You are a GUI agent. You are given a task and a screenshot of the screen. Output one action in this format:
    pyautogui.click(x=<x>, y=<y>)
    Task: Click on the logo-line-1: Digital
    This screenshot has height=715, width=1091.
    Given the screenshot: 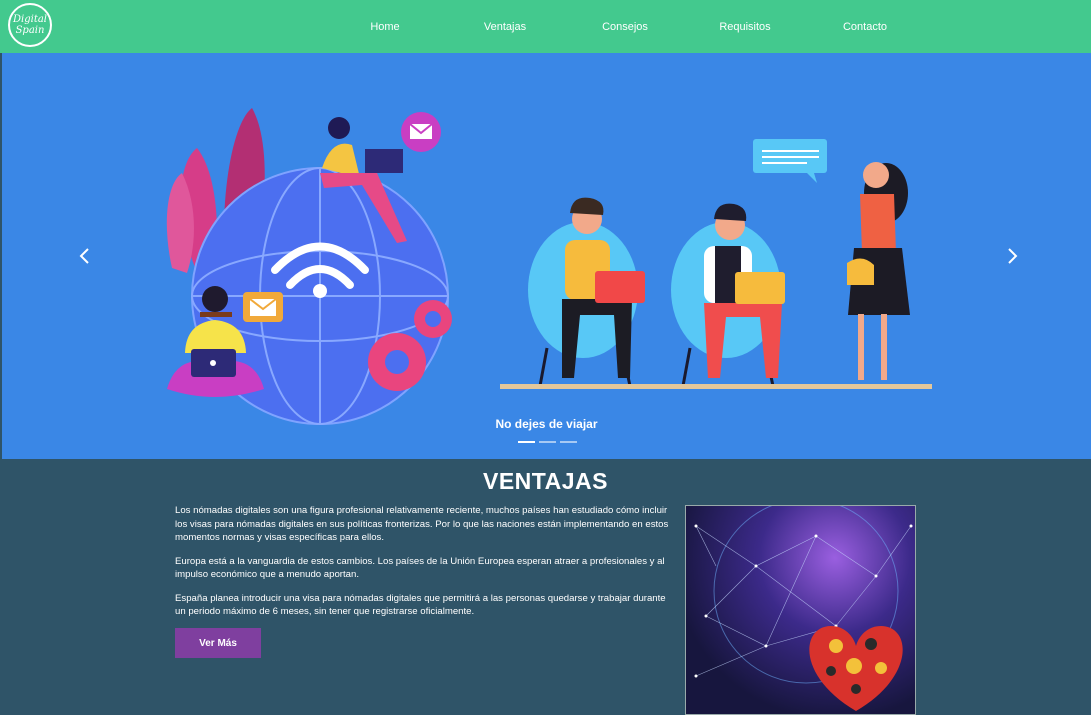 What is the action you would take?
    pyautogui.click(x=30, y=19)
    